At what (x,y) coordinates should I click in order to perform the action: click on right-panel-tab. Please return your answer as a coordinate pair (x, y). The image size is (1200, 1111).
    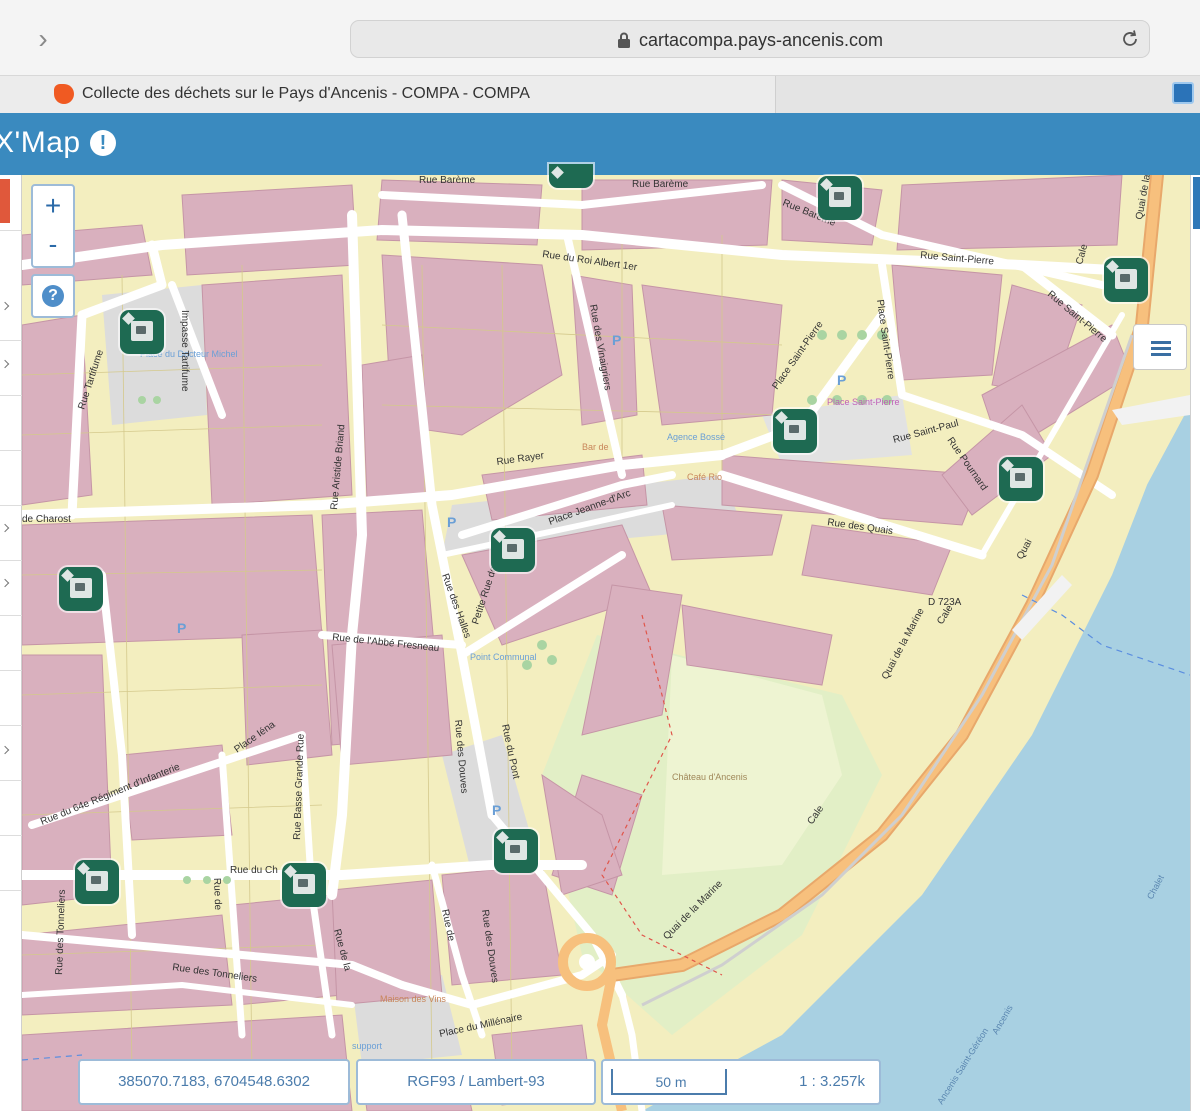
    Looking at the image, I should click on (1196, 203).